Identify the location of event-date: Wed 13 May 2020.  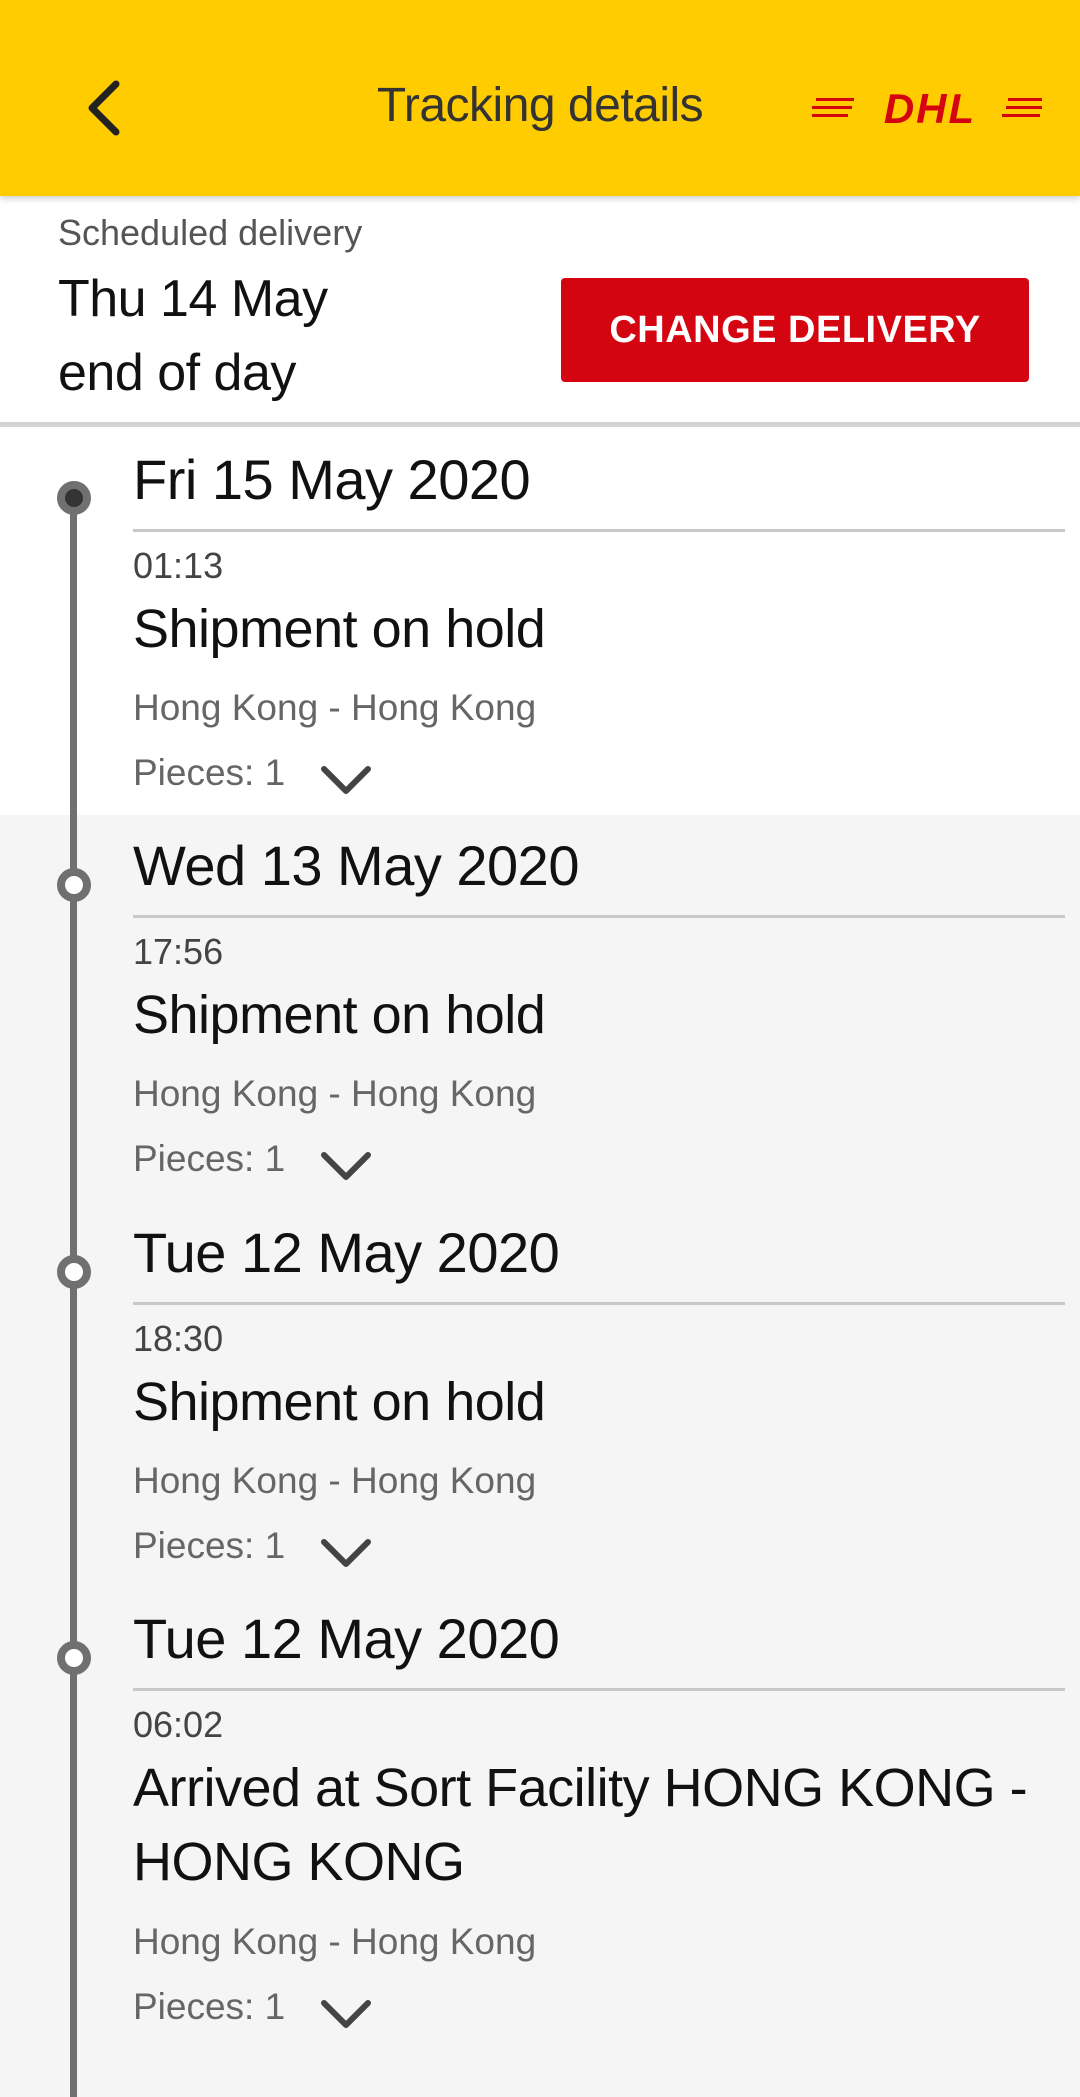
(356, 865).